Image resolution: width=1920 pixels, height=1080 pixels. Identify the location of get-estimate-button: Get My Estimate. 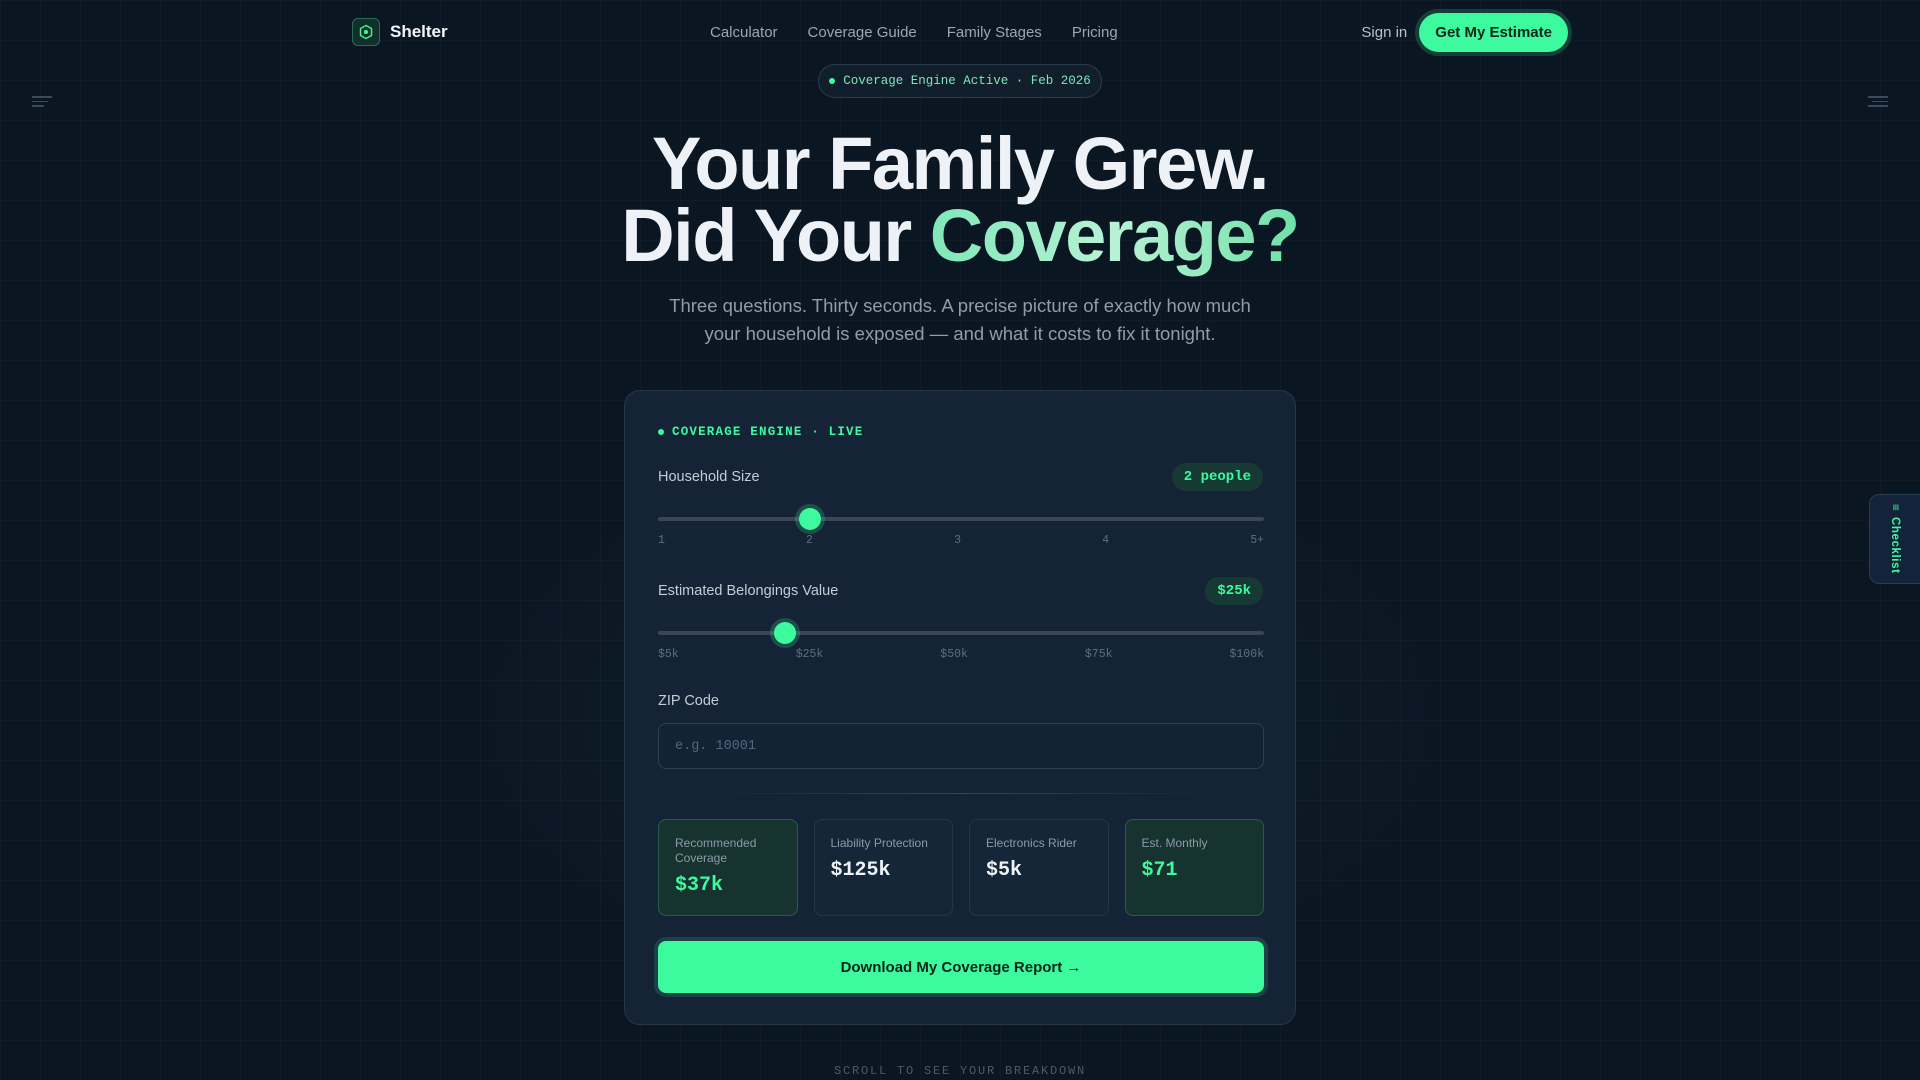
(1493, 32).